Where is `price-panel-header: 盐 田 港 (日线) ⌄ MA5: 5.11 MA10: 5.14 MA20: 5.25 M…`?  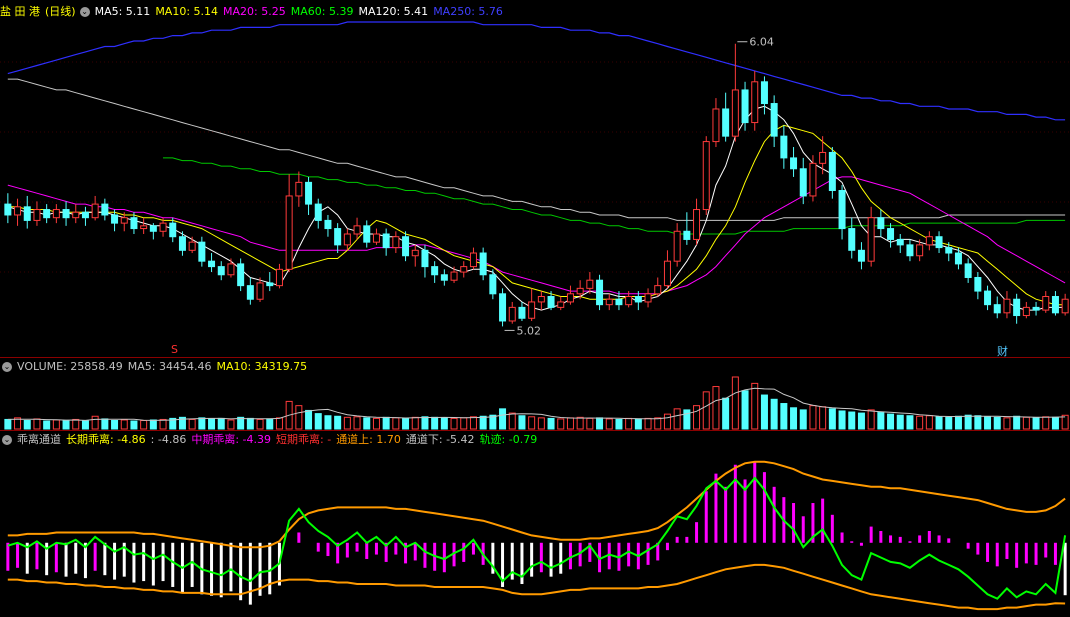
price-panel-header: 盐 田 港 (日线) ⌄ MA5: 5.11 MA10: 5.14 MA20: 5.25 M… is located at coordinates (256, 12).